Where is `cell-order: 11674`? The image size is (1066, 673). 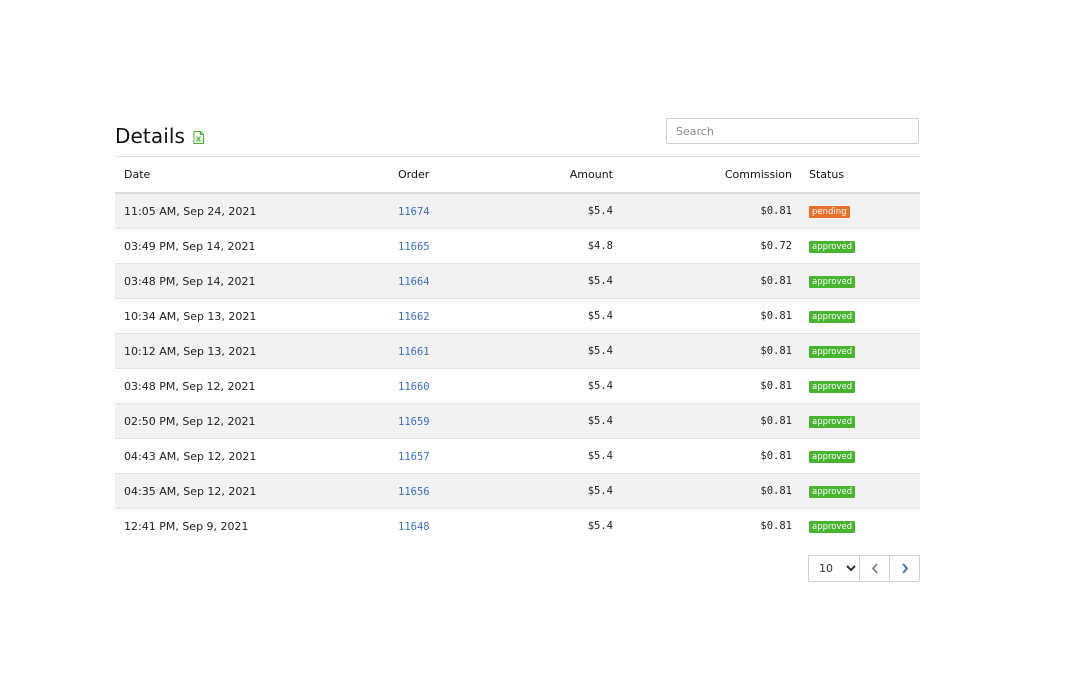 cell-order: 11674 is located at coordinates (453, 211).